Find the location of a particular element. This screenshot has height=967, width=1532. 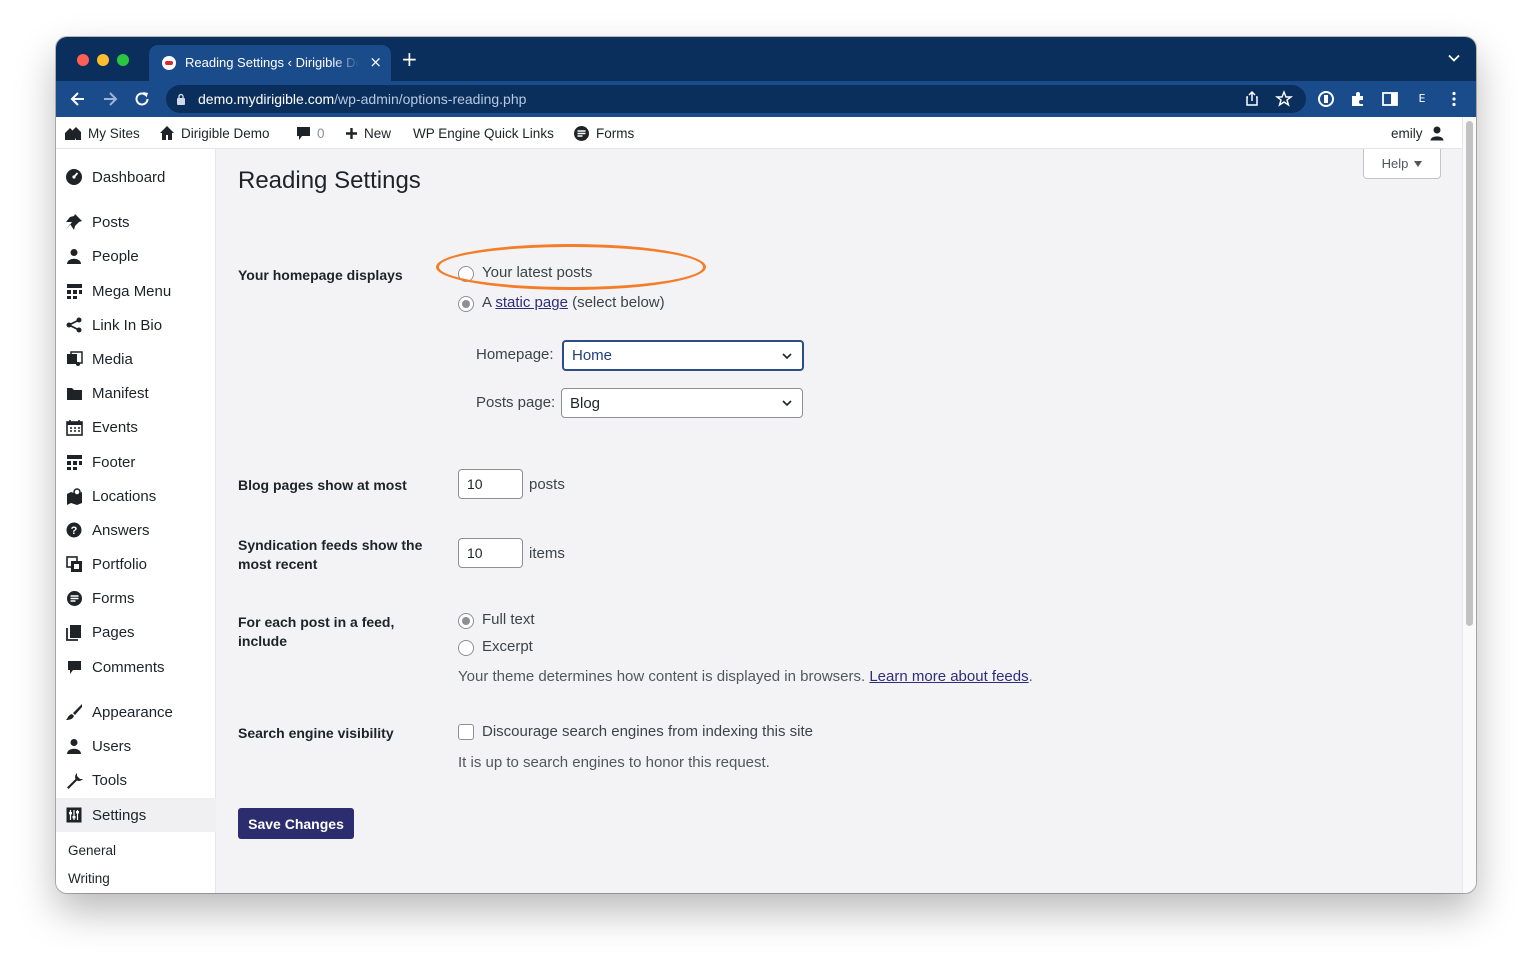

chevron-down-icon is located at coordinates (787, 403).